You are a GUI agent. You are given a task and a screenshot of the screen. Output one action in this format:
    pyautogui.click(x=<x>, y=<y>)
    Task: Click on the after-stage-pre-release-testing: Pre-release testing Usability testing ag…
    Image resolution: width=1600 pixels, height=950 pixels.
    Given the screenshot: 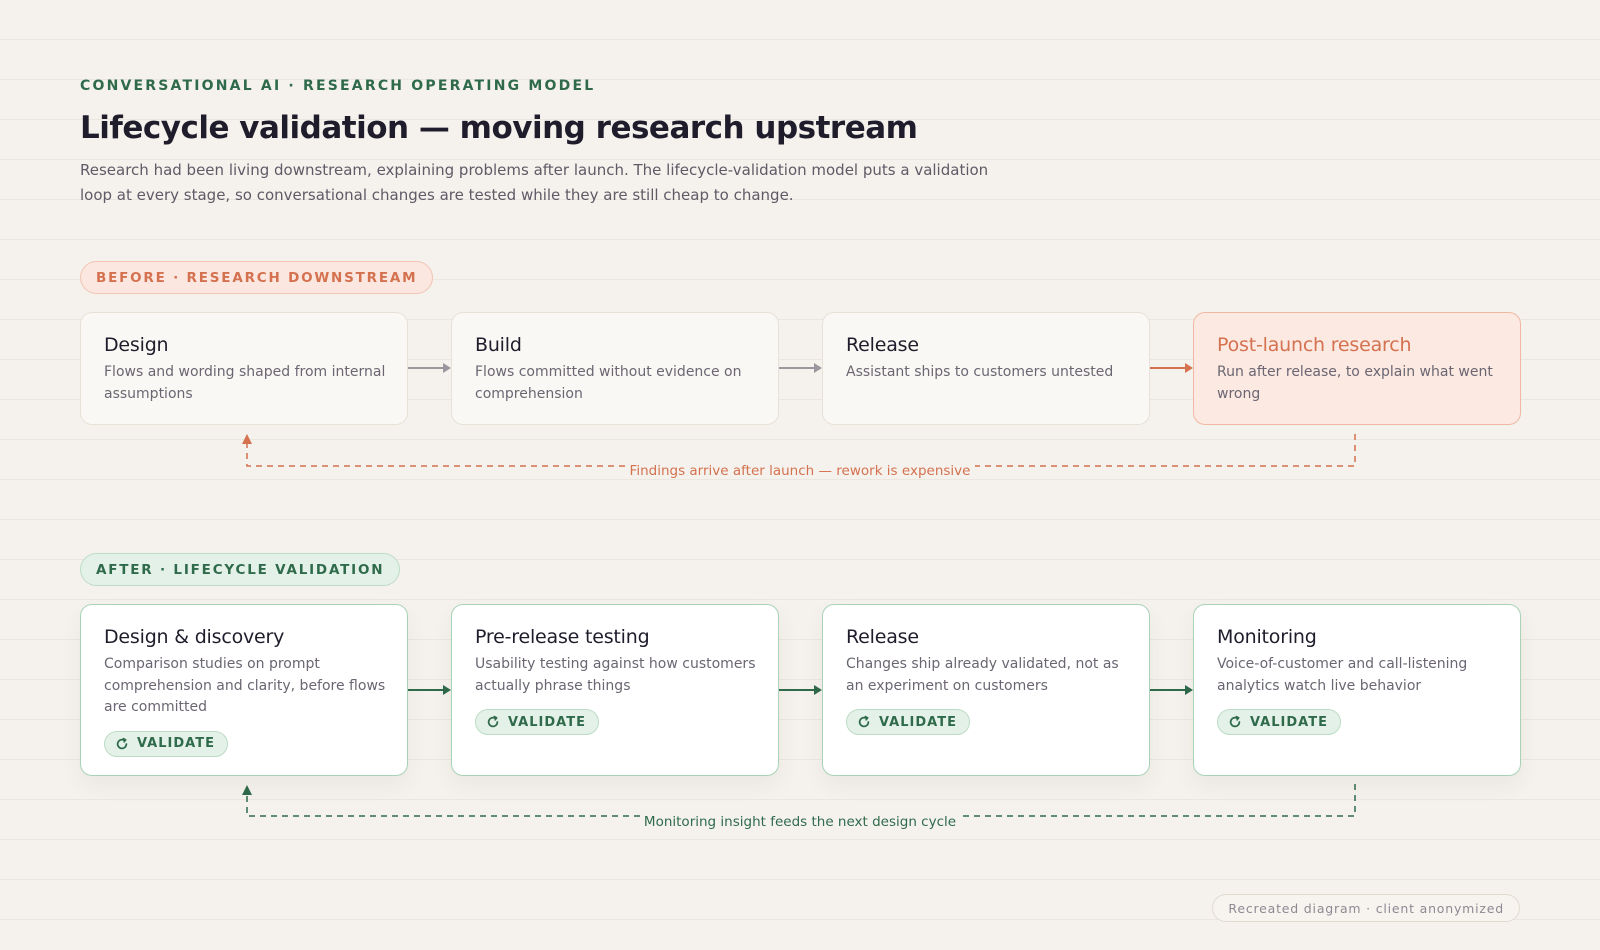 What is the action you would take?
    pyautogui.click(x=615, y=690)
    